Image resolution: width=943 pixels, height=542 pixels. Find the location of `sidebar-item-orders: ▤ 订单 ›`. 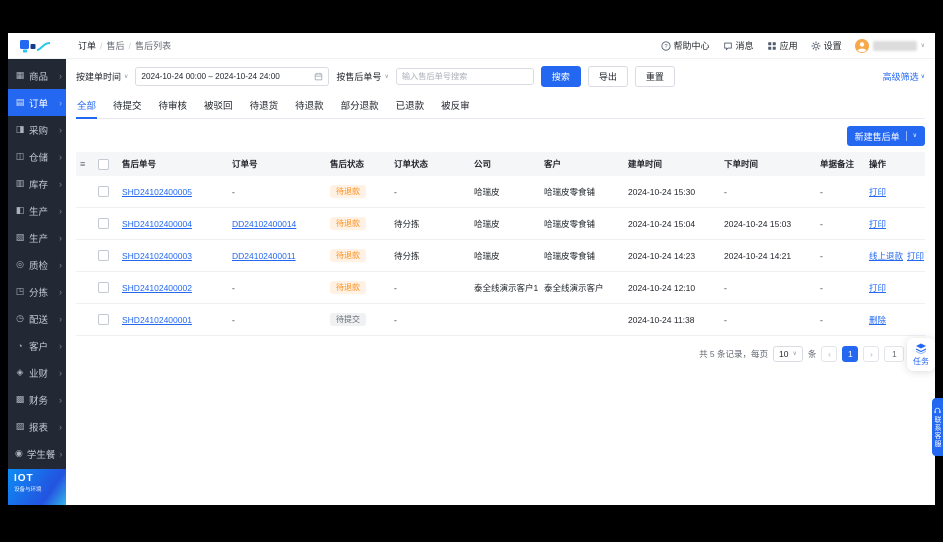

sidebar-item-orders: ▤ 订单 › is located at coordinates (37, 102).